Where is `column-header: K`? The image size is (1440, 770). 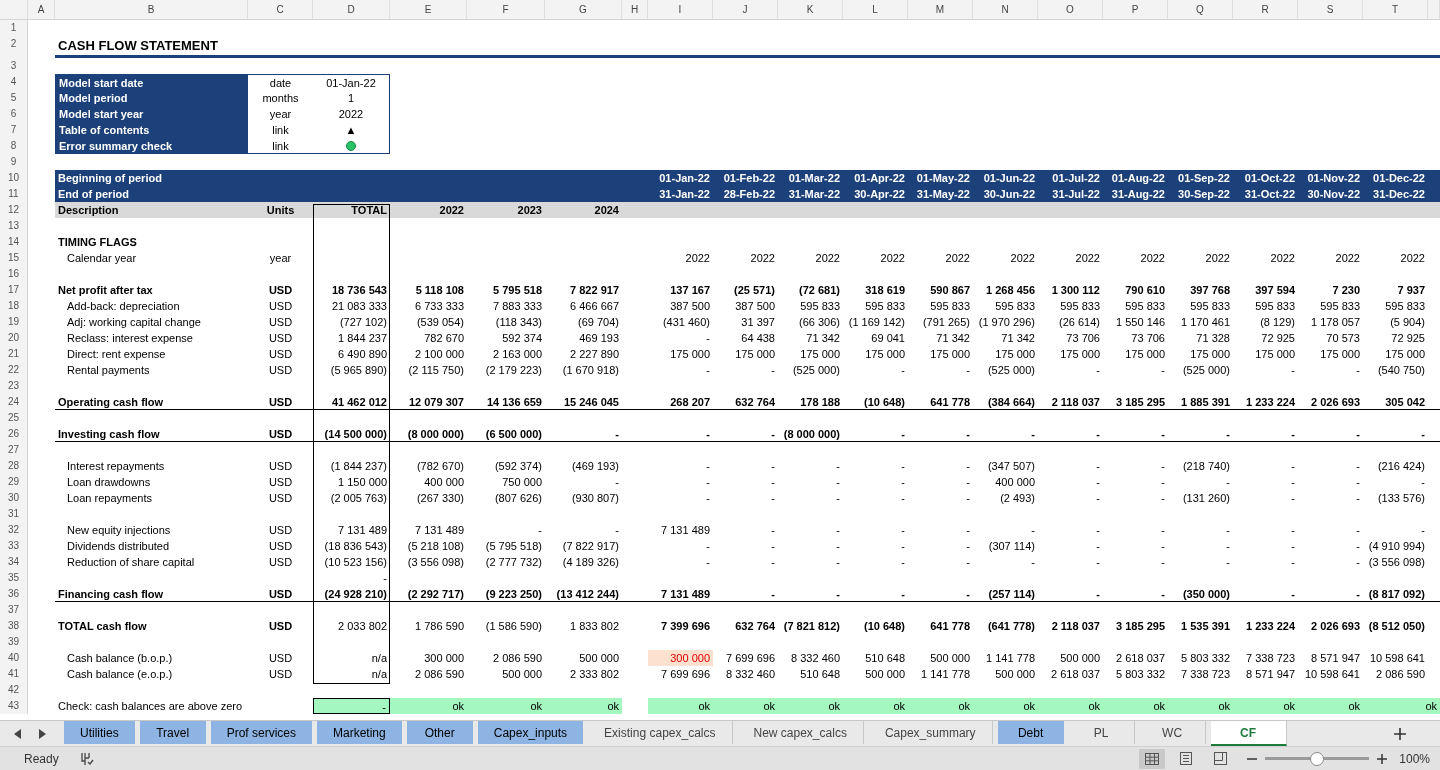
column-header: K is located at coordinates (810, 9).